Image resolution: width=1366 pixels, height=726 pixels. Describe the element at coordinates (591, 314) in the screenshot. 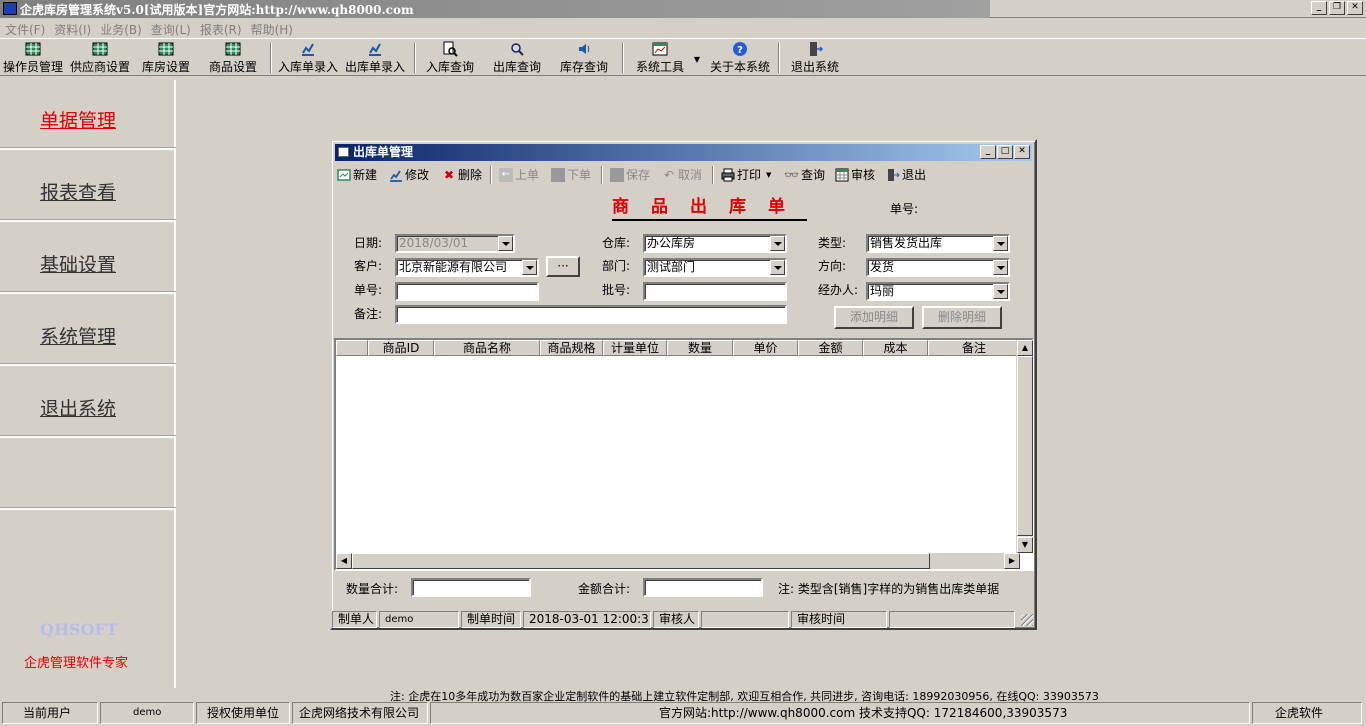

I see `remark-input` at that location.